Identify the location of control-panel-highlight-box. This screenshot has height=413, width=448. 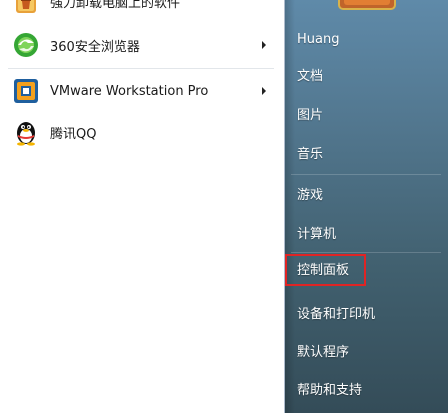
(325, 270).